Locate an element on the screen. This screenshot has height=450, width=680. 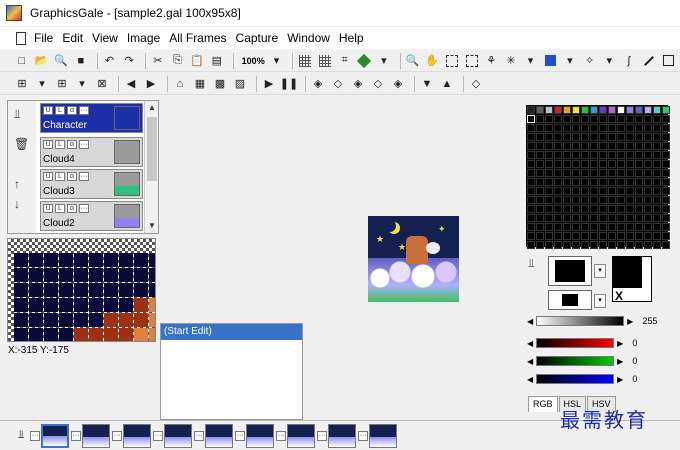
red-track is located at coordinates (575, 343).